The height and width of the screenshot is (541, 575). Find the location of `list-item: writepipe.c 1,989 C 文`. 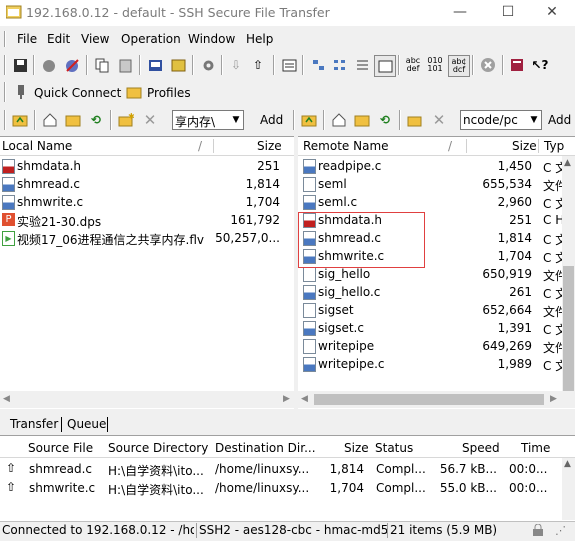

list-item: writepipe.c 1,989 C 文 is located at coordinates (432, 364).